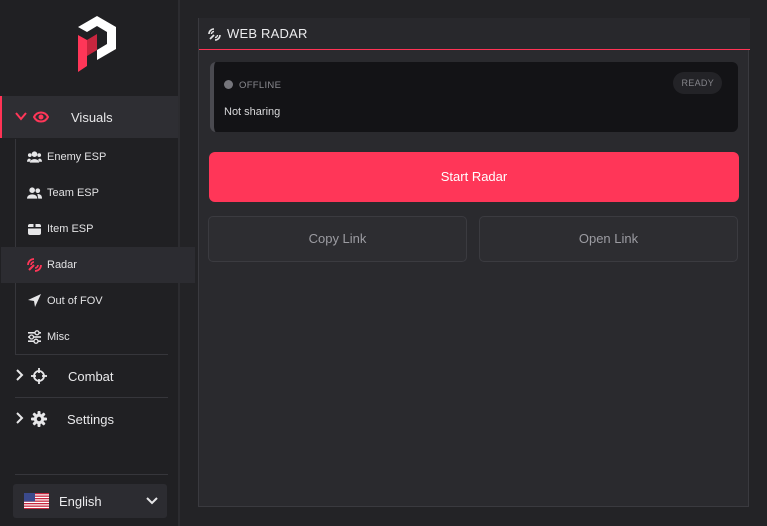 The height and width of the screenshot is (526, 767). What do you see at coordinates (34, 300) in the screenshot?
I see `arrow-icon` at bounding box center [34, 300].